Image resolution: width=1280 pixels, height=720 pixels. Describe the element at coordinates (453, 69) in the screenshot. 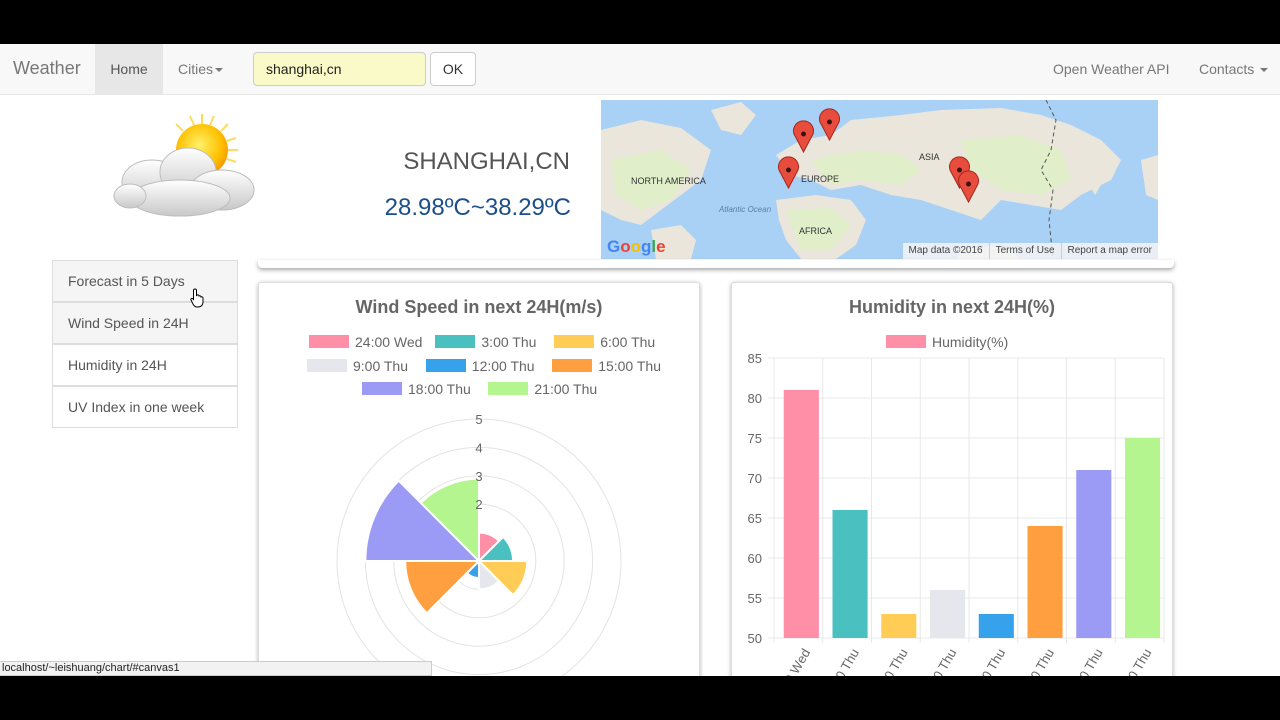

I see `ok-button: OK` at that location.